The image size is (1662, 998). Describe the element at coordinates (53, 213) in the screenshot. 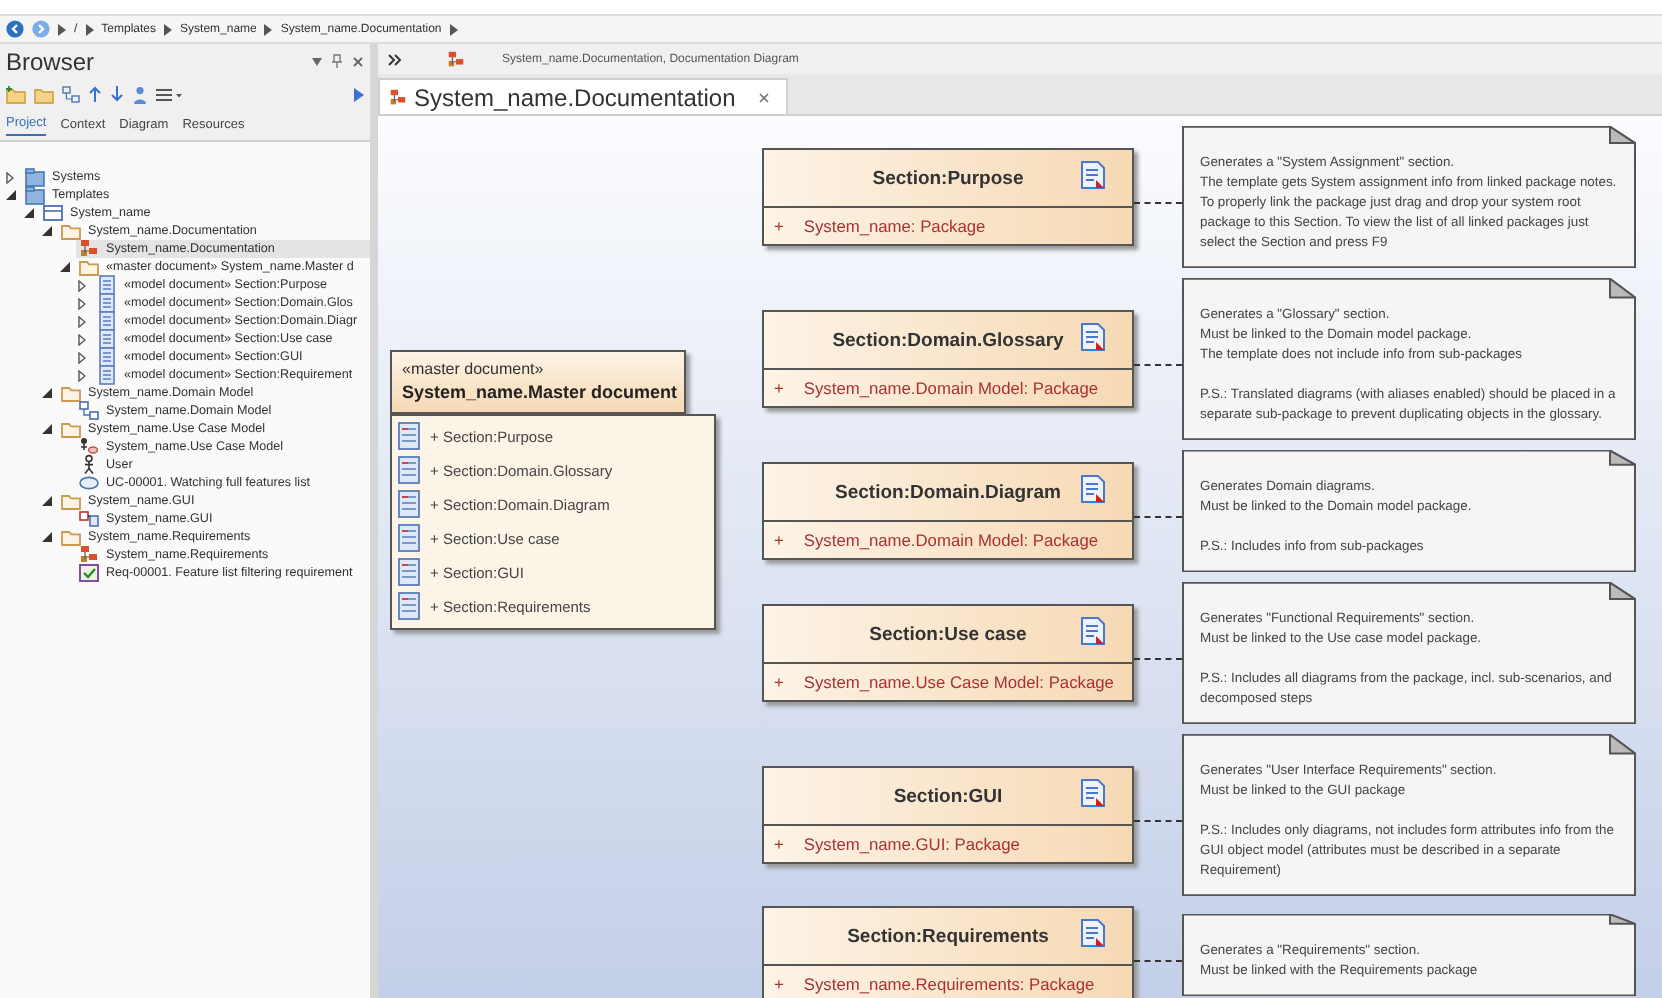

I see `package-icon` at that location.